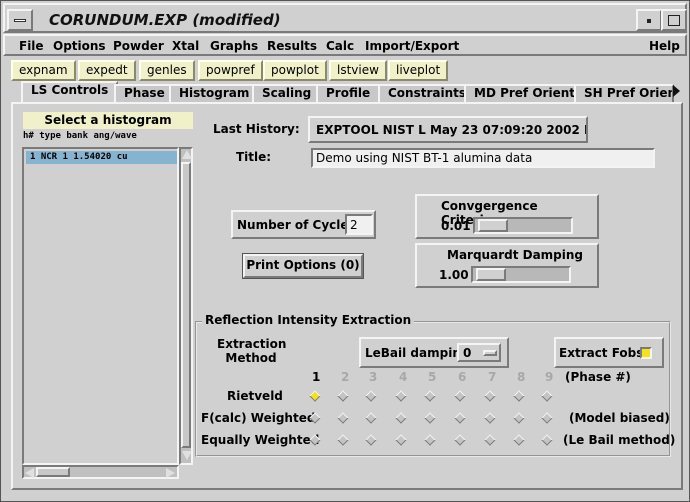 This screenshot has width=690, height=502. What do you see at coordinates (664, 46) in the screenshot?
I see `menu-help: Help` at bounding box center [664, 46].